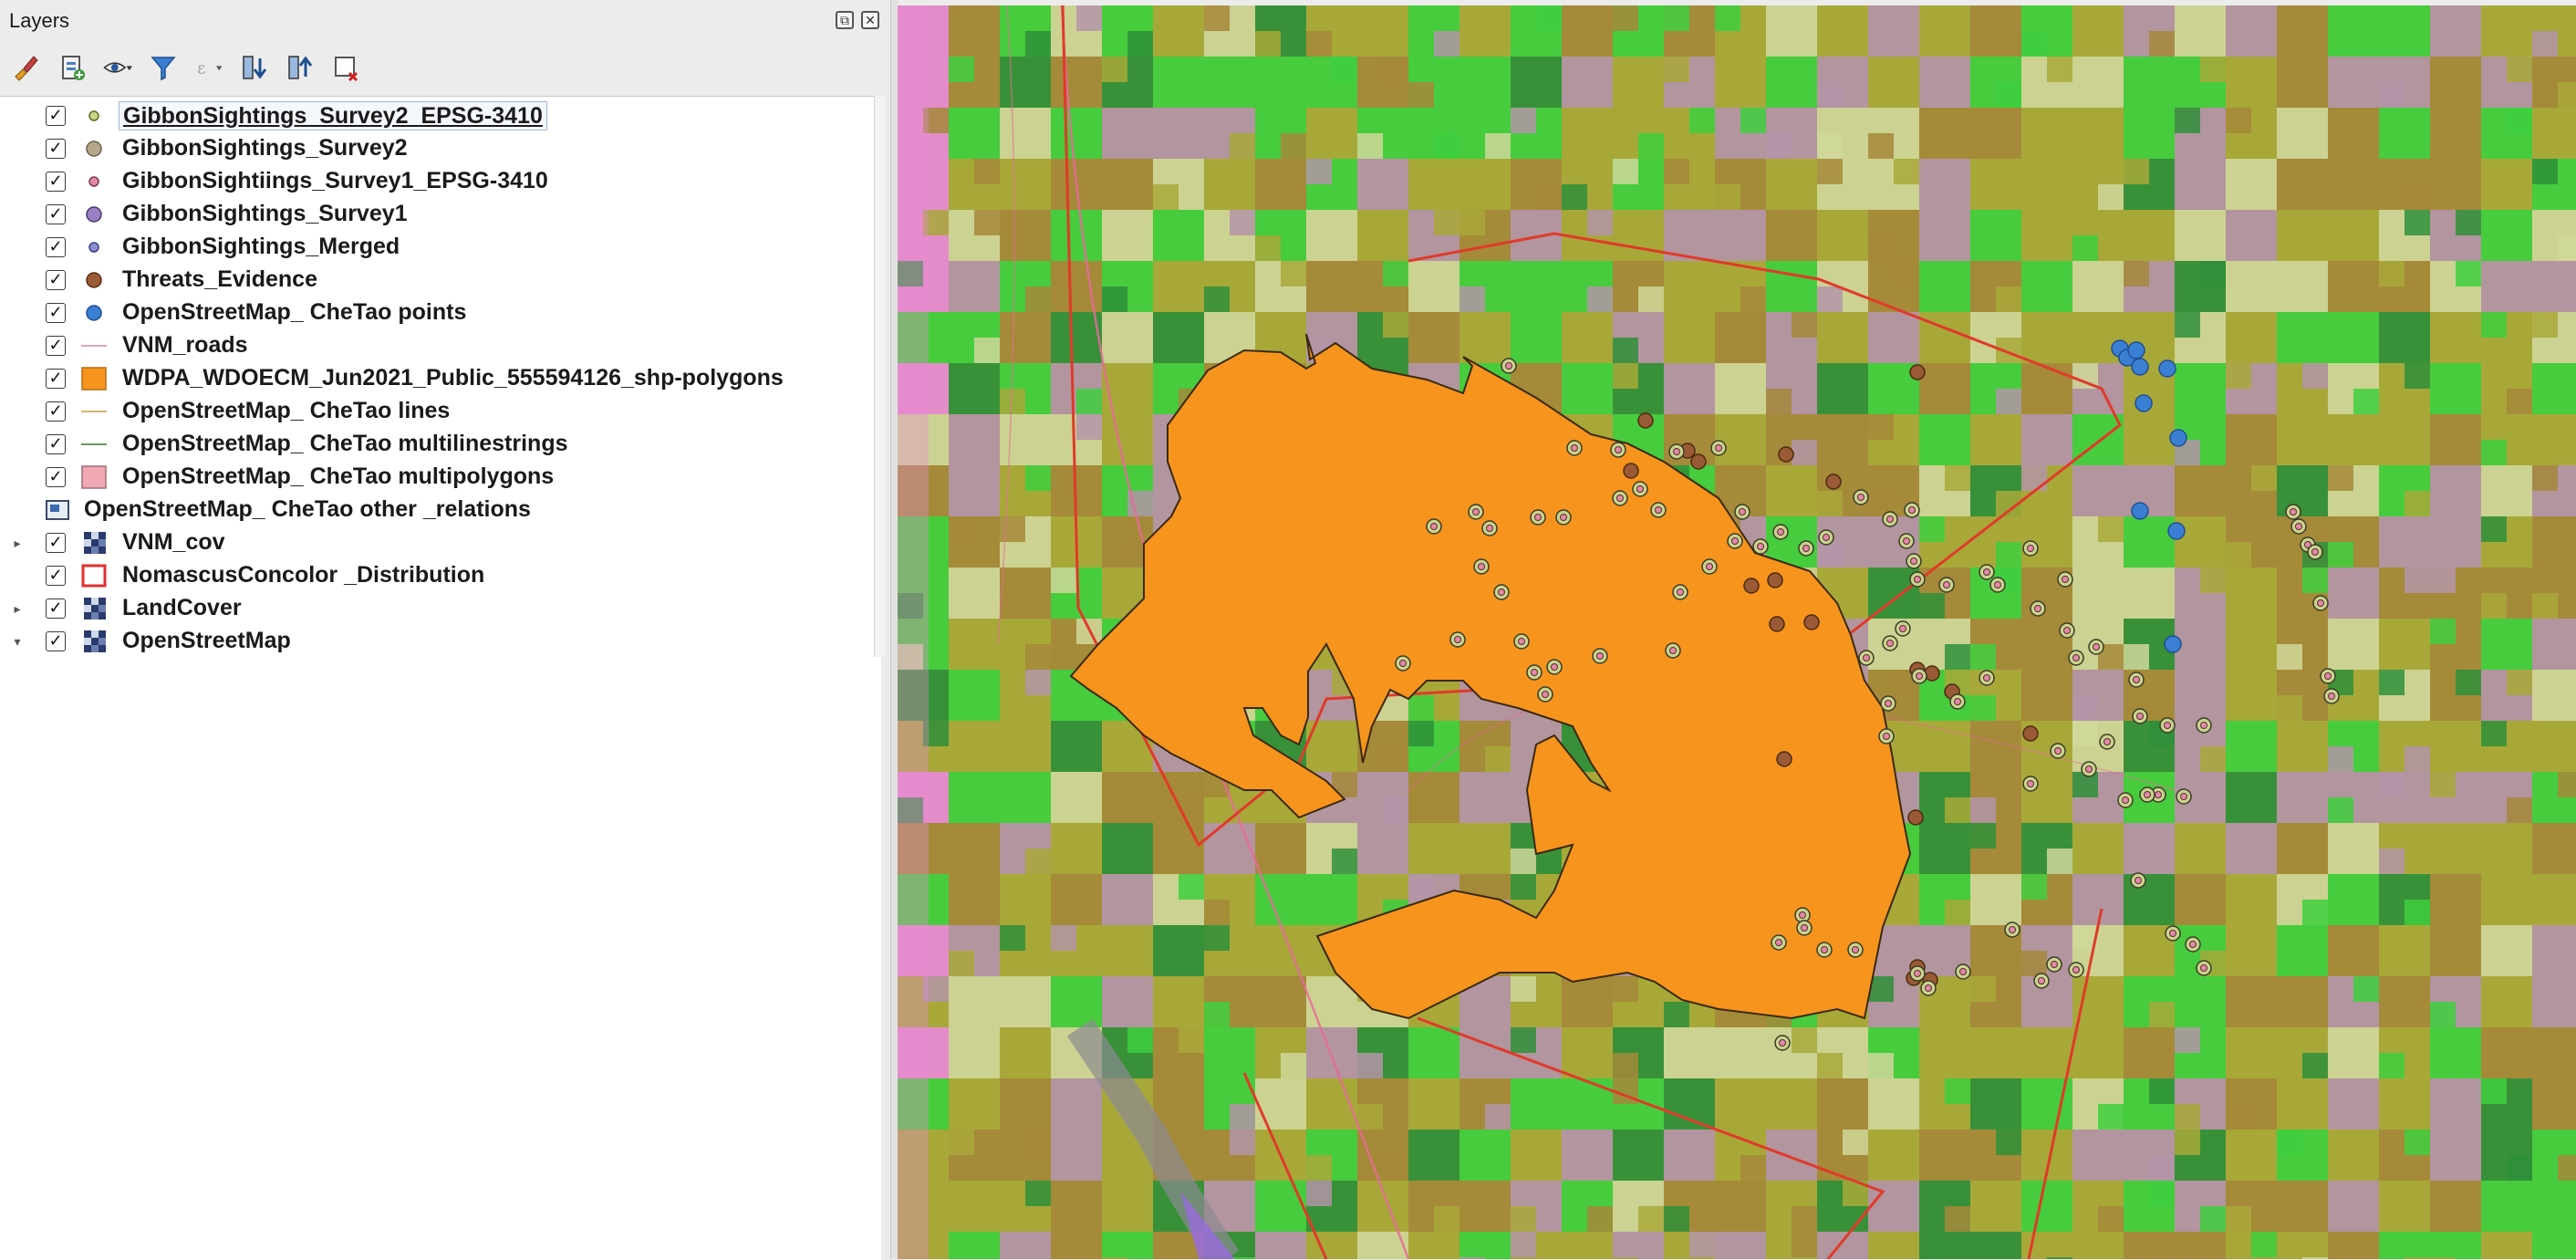 The width and height of the screenshot is (2576, 1260). What do you see at coordinates (440, 444) in the screenshot?
I see `layer-row: ✓ OpenStreetMap_ CheTao multilinestrings` at bounding box center [440, 444].